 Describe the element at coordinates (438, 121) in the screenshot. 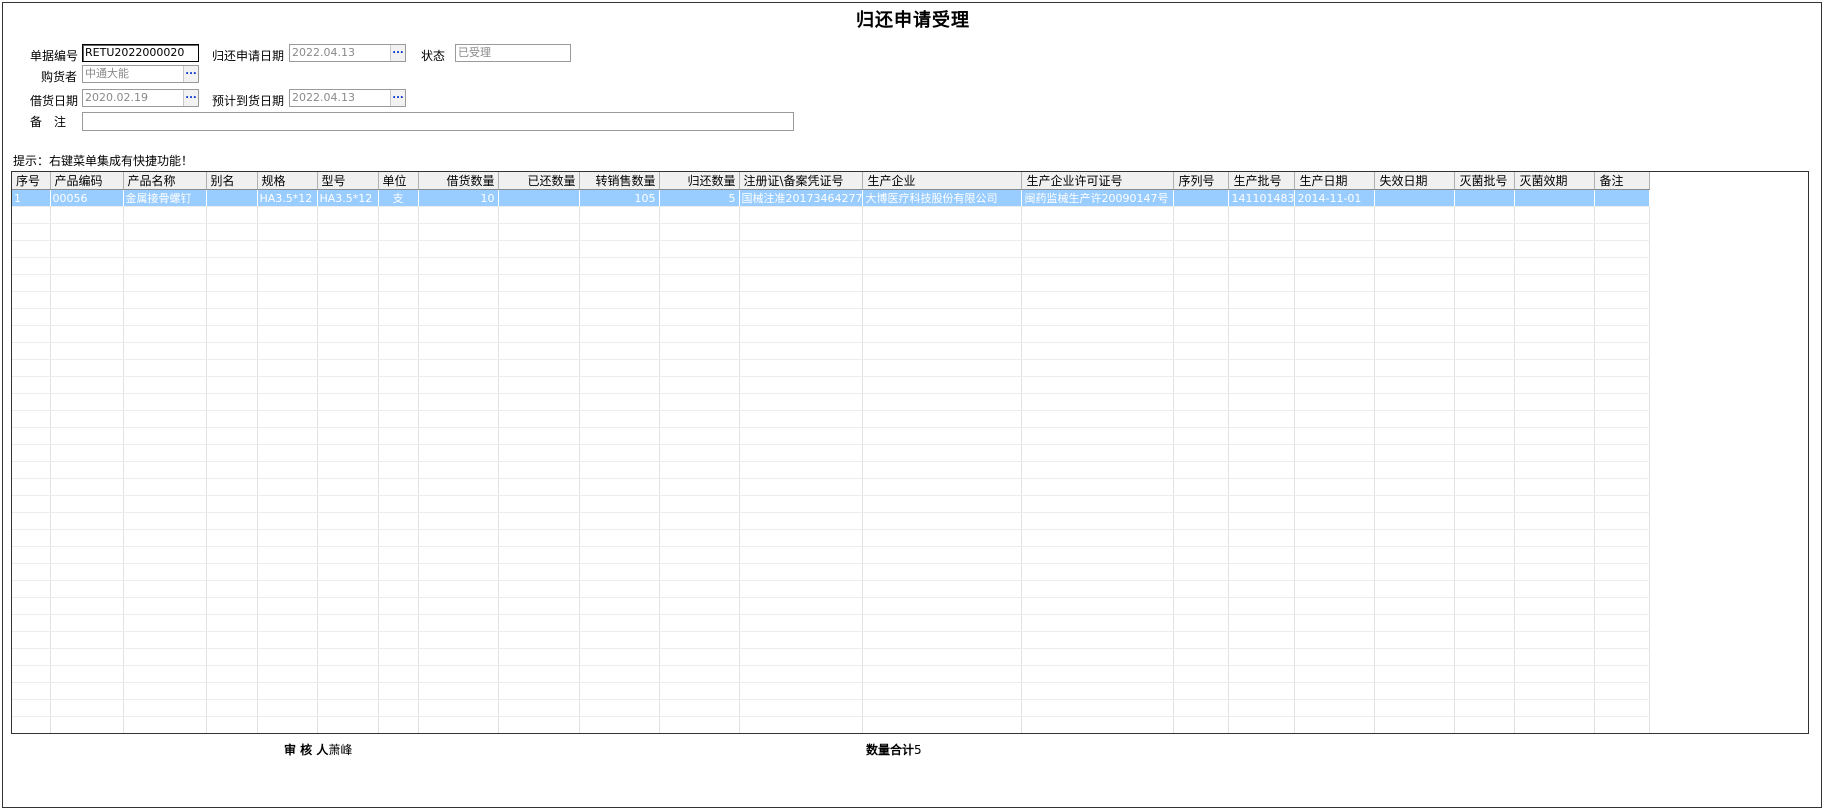

I see `remark-field` at that location.